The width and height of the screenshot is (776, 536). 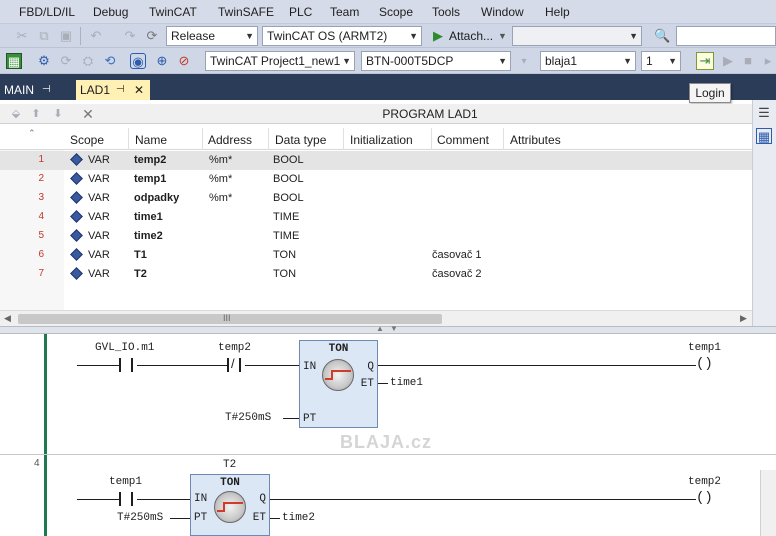 What do you see at coordinates (380, 328) in the screenshot?
I see `collapse-up-icon: ▲` at bounding box center [380, 328].